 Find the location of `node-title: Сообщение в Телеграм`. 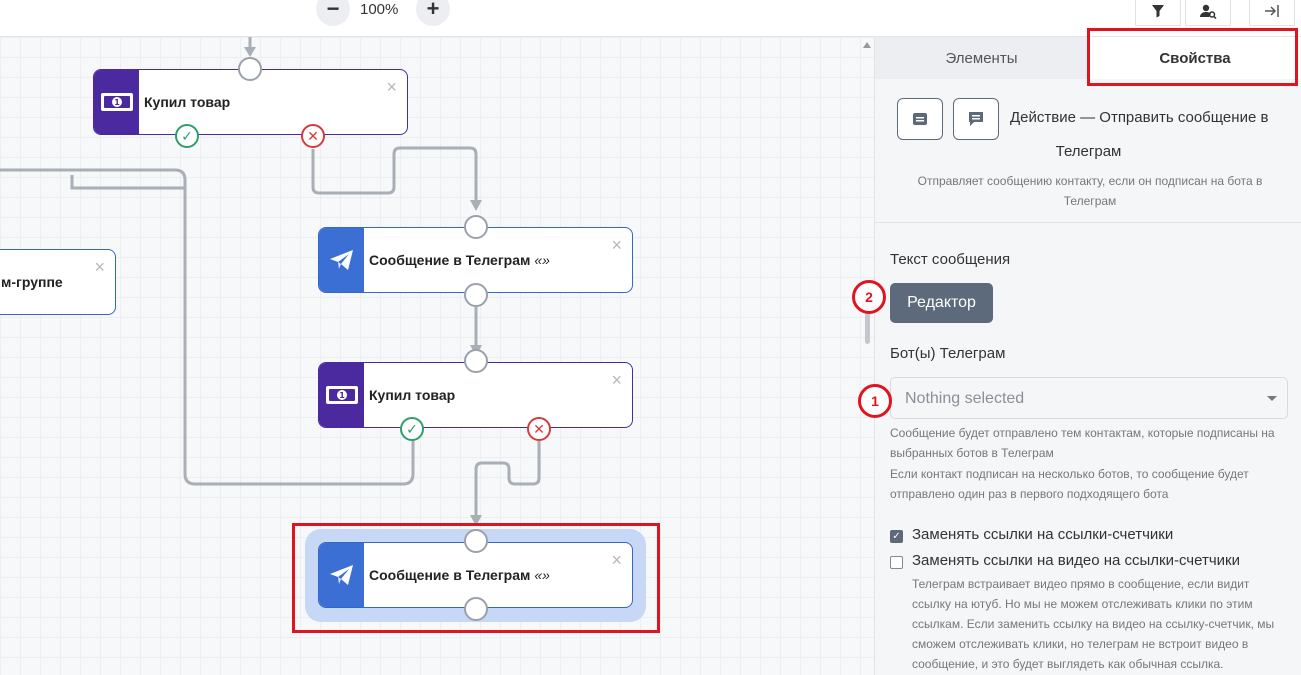

node-title: Сообщение в Телеграм is located at coordinates (450, 260).